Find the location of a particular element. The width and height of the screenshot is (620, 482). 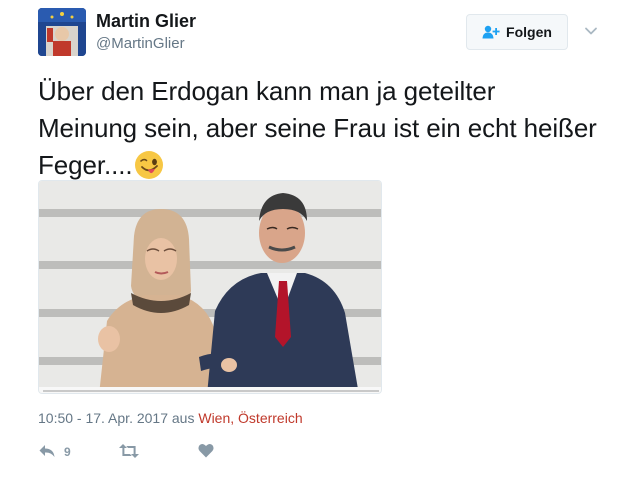

heart-icon is located at coordinates (206, 452).